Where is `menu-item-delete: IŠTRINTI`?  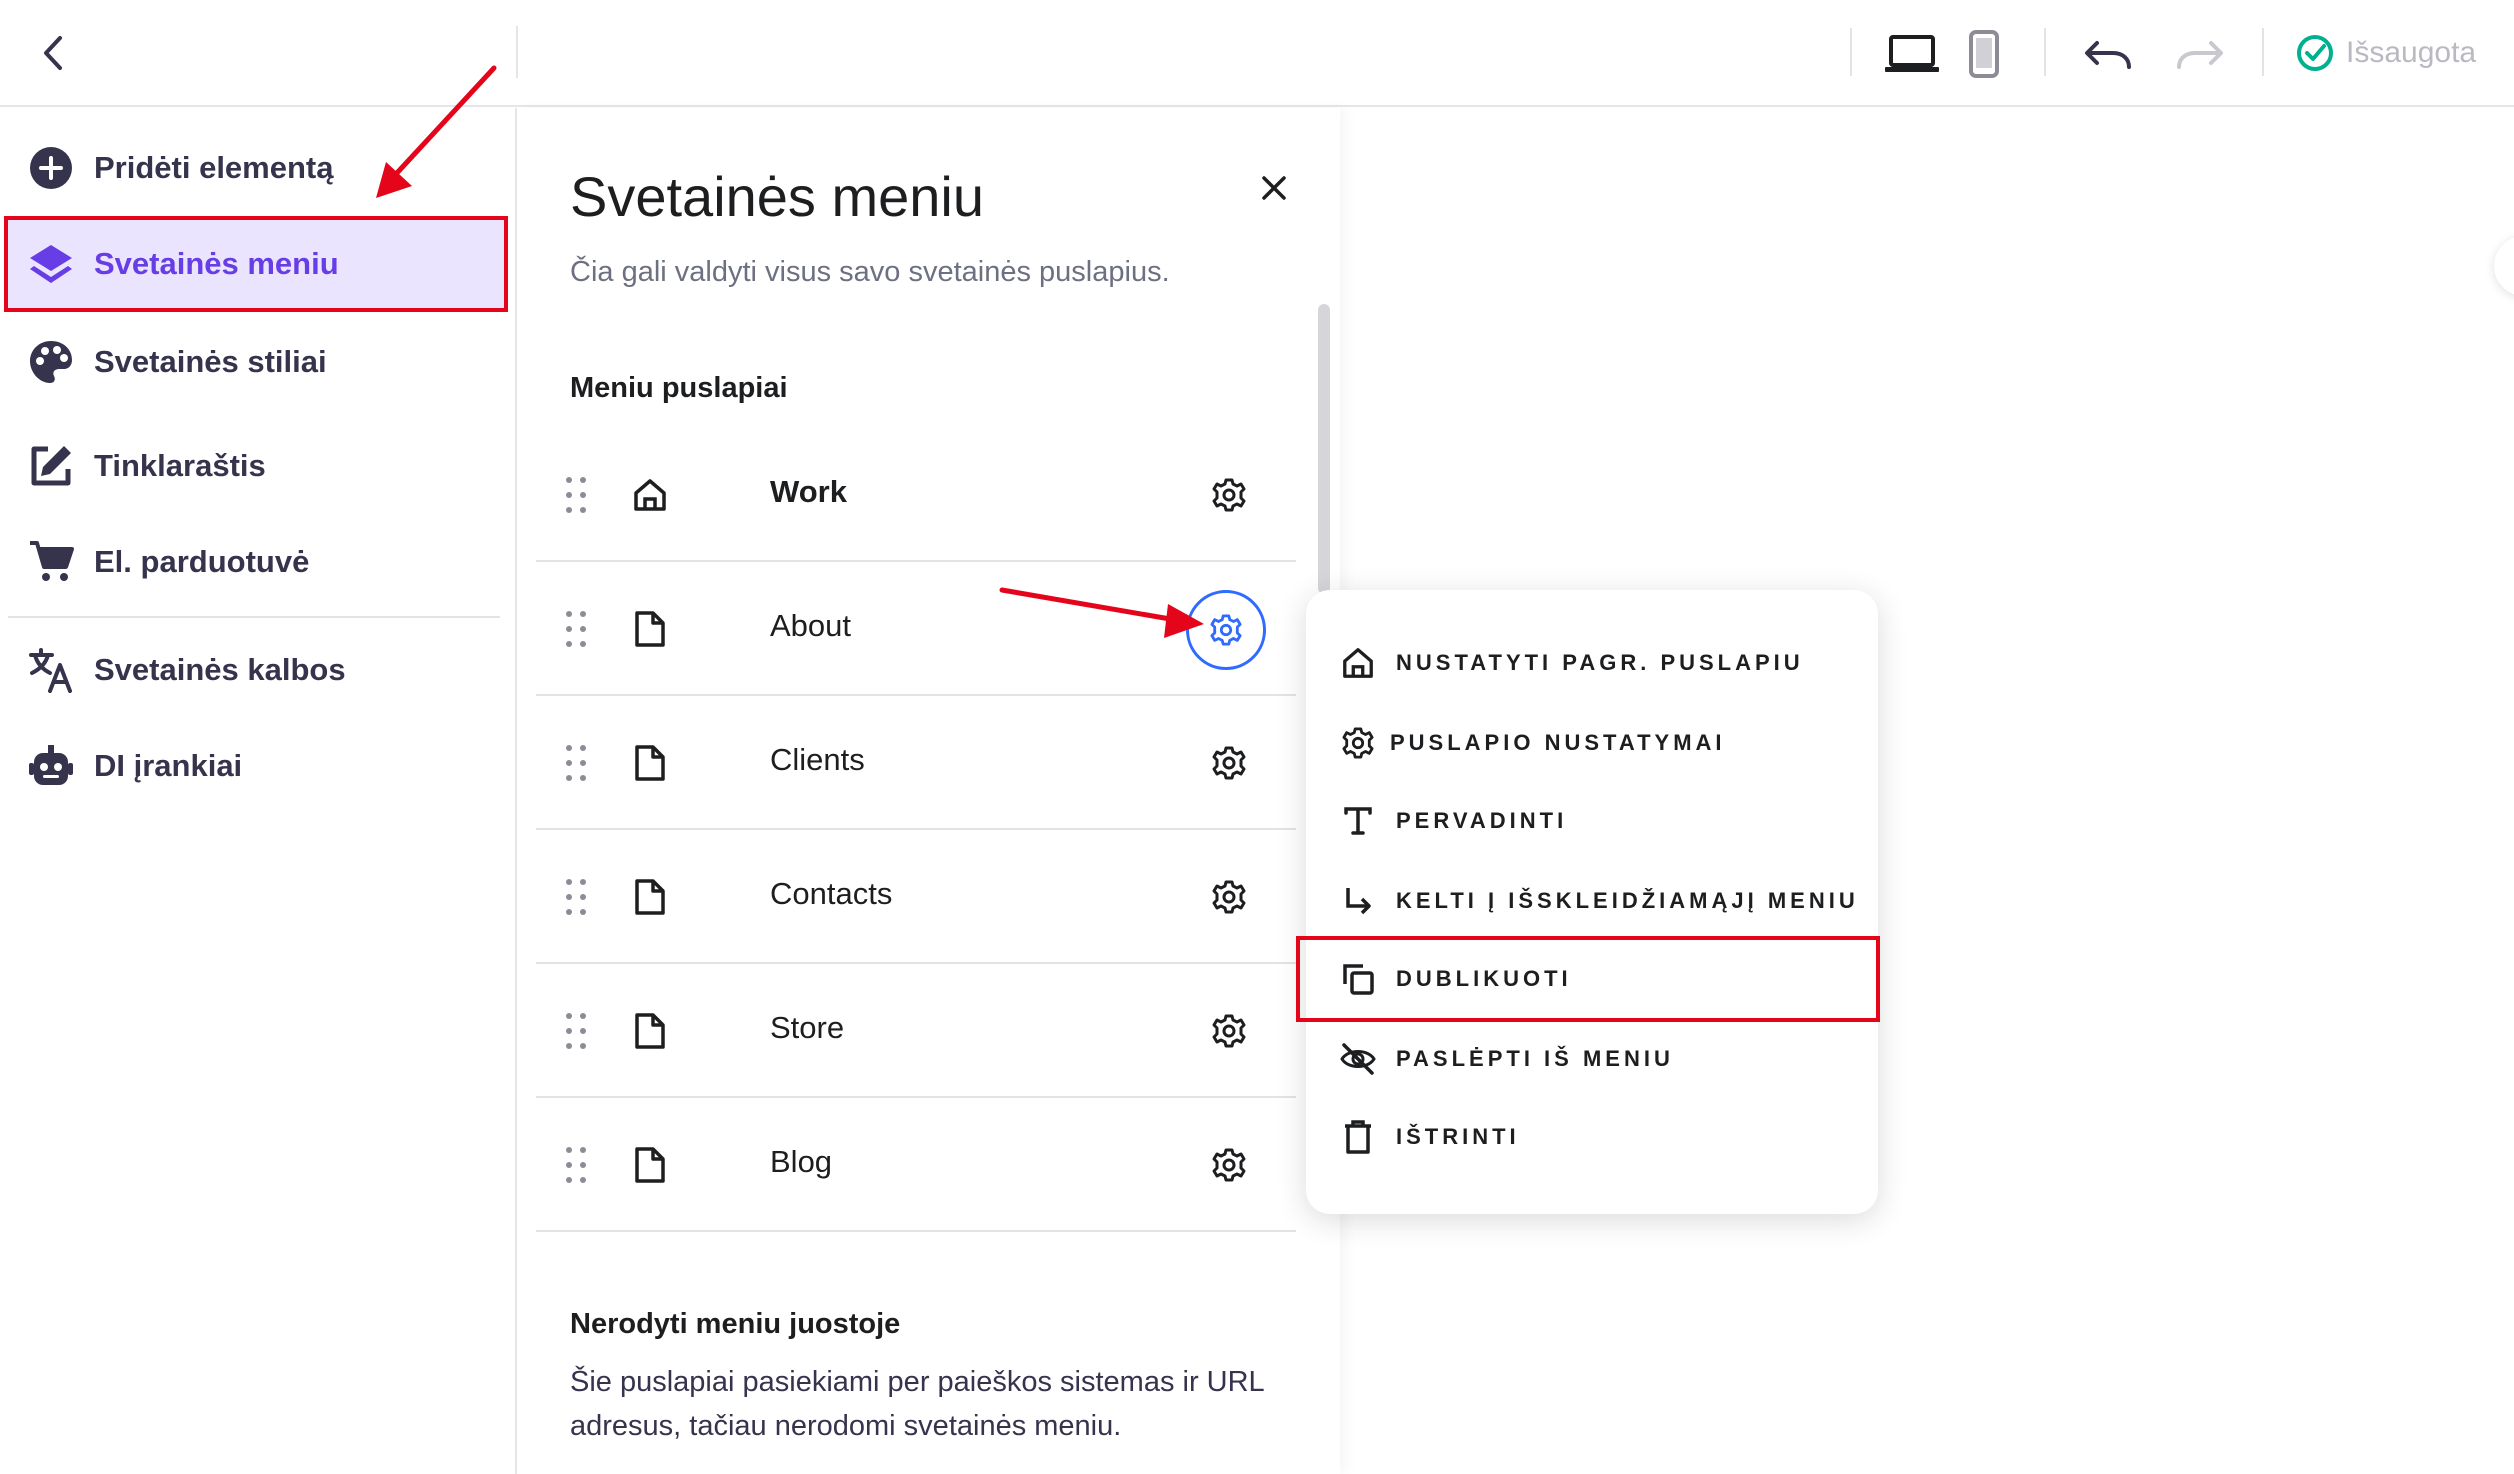 menu-item-delete: IŠTRINTI is located at coordinates (1592, 1137).